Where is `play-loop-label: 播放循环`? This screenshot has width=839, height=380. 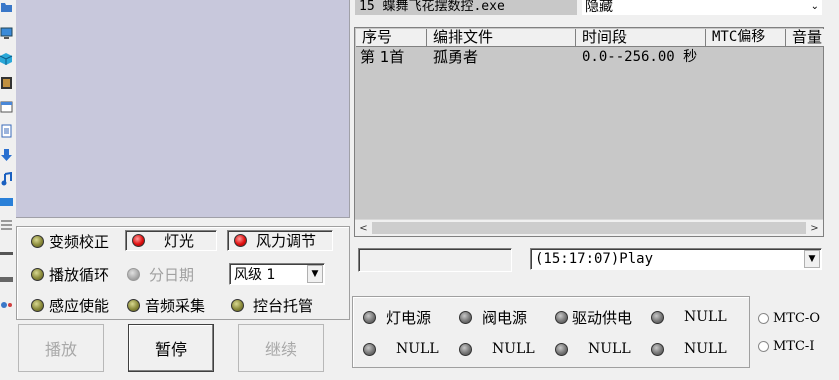 play-loop-label: 播放循环 is located at coordinates (79, 274).